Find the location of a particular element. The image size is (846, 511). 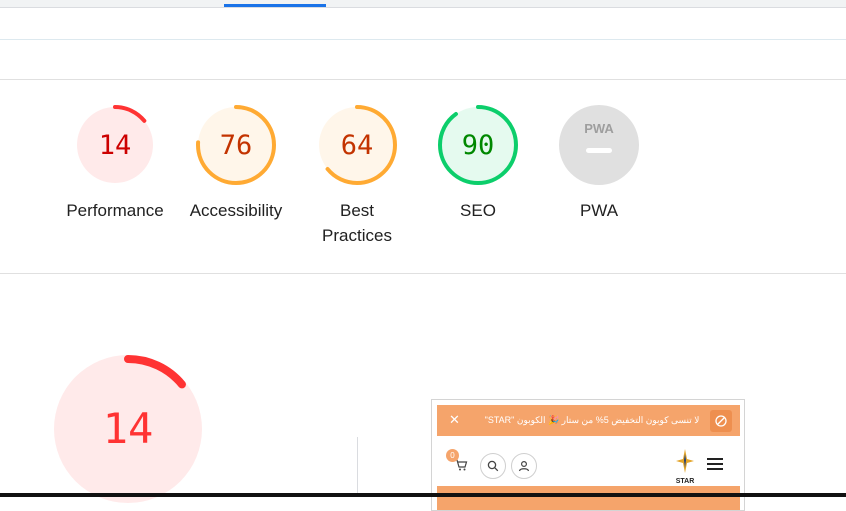

performance-detail-gauge: 14 is located at coordinates (128, 429).